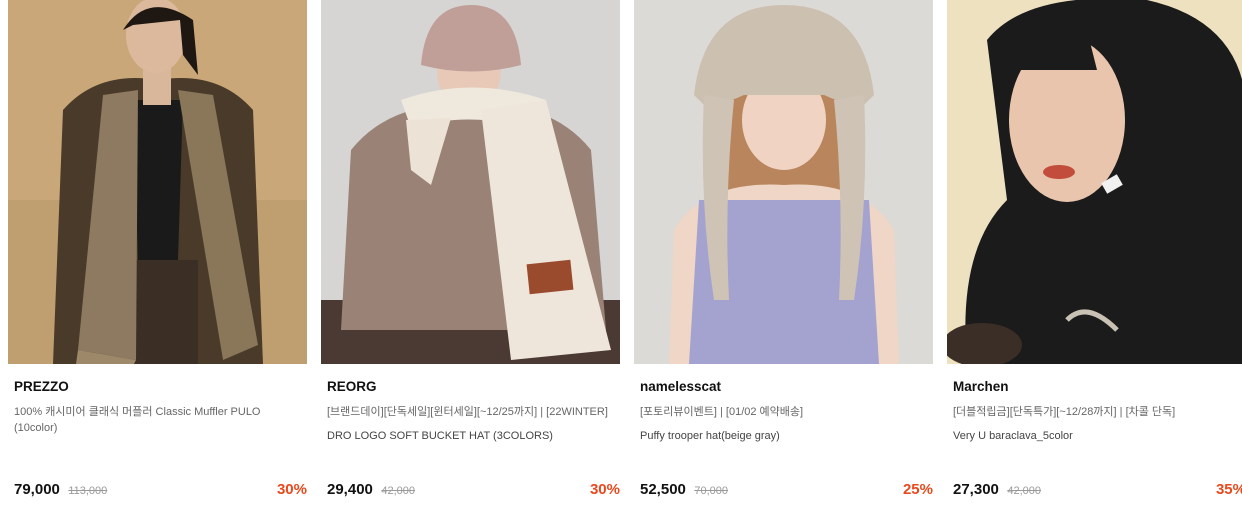 This screenshot has height=509, width=1242. I want to click on brand-name: PREZZO, so click(41, 386).